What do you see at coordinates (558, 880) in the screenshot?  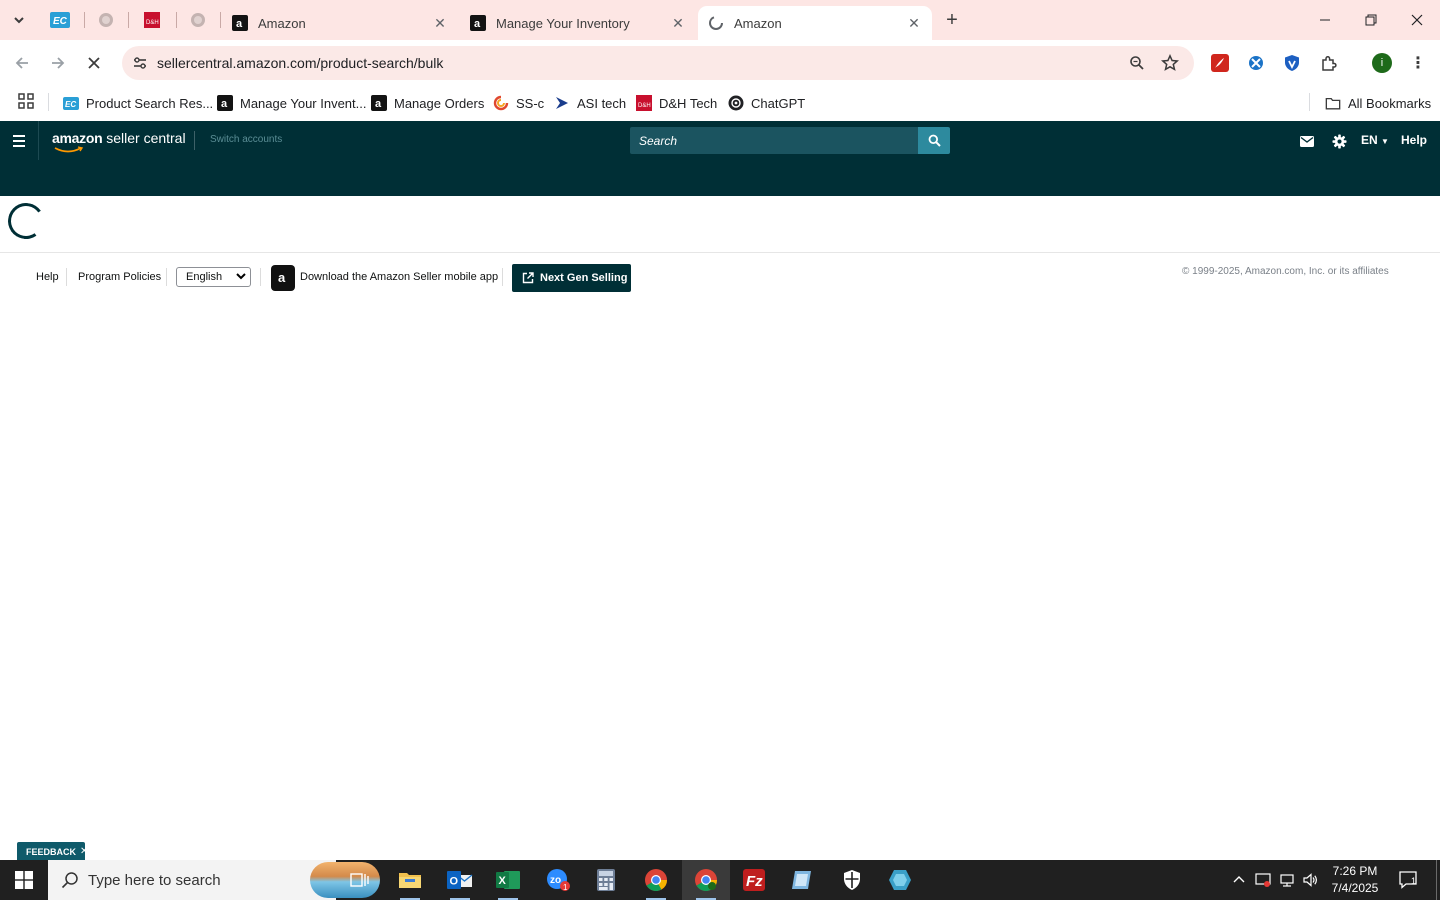 I see `taskbar-zoom: zo 1` at bounding box center [558, 880].